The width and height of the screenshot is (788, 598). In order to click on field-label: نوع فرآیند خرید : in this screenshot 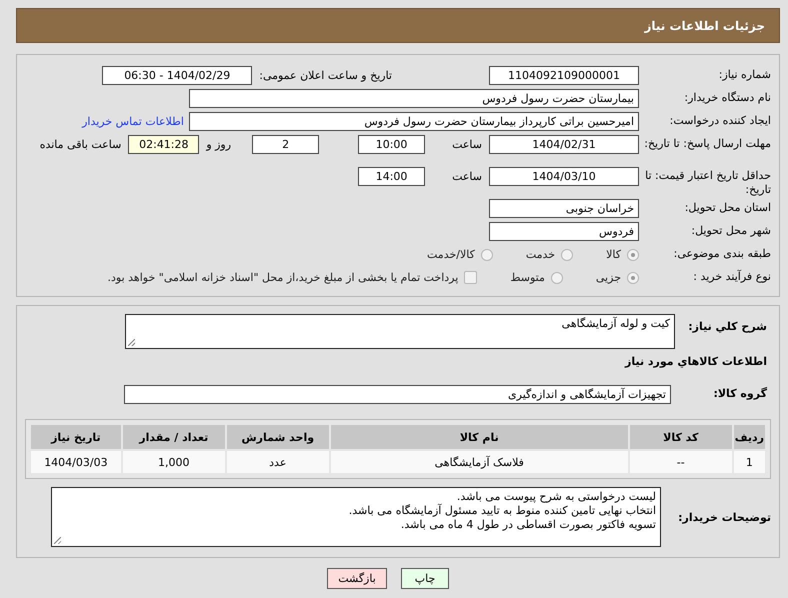, I will do `click(732, 276)`.